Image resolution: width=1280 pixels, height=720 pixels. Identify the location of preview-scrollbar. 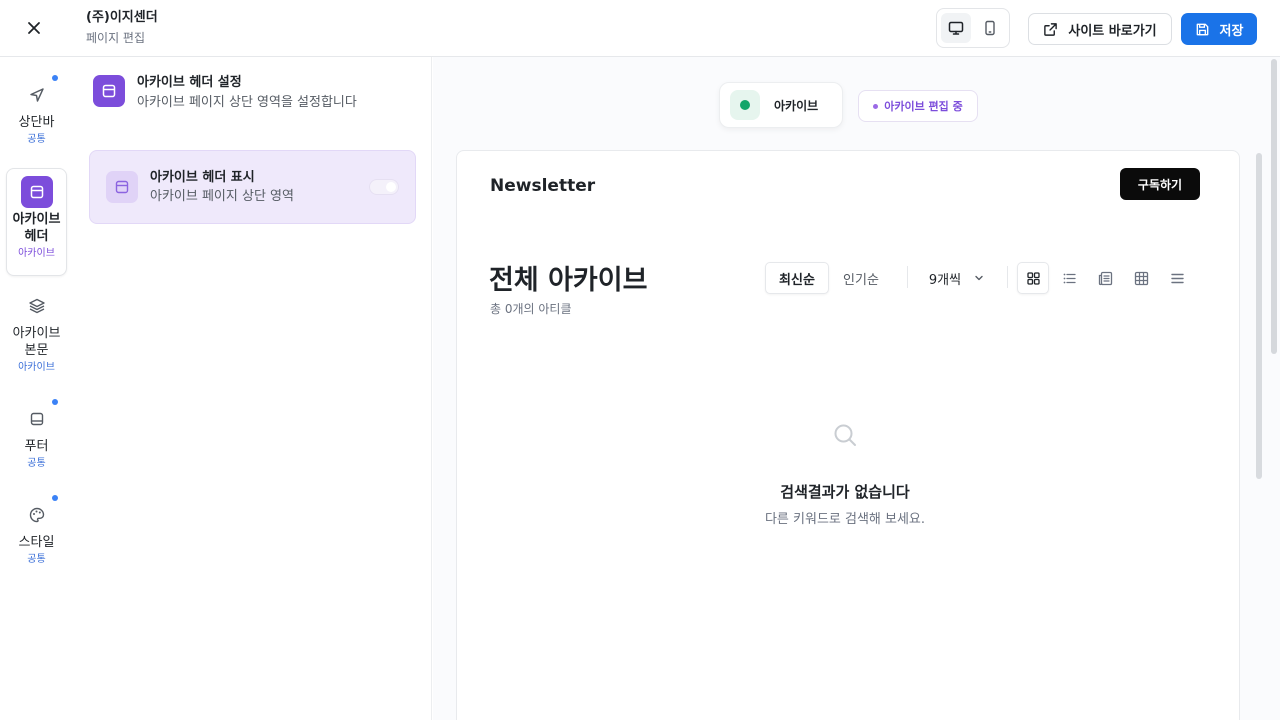
(1259, 316).